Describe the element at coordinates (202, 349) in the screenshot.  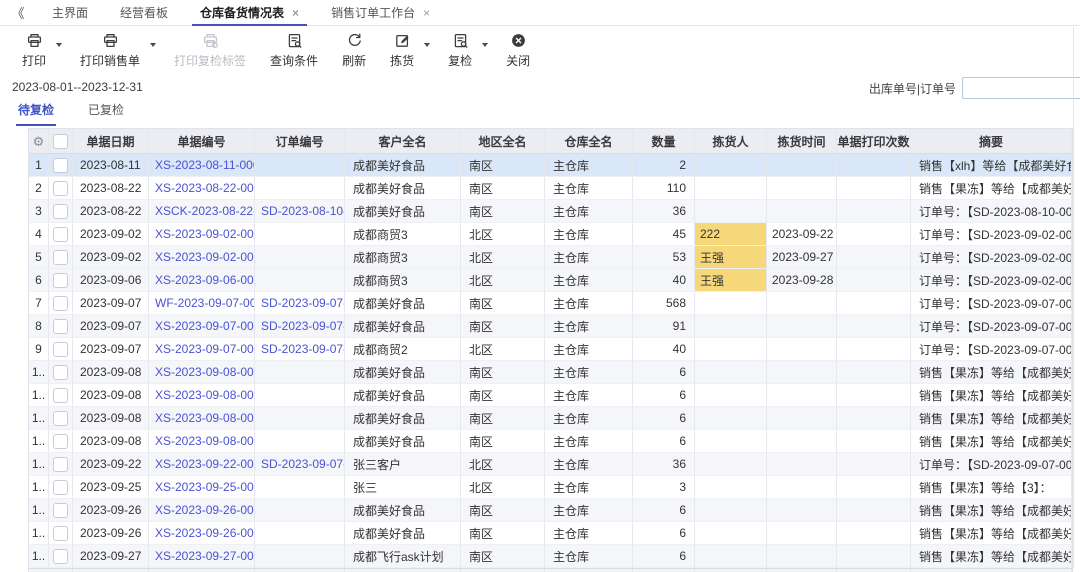
I see `doc-number-link: XS-2023-09-07-00023` at that location.